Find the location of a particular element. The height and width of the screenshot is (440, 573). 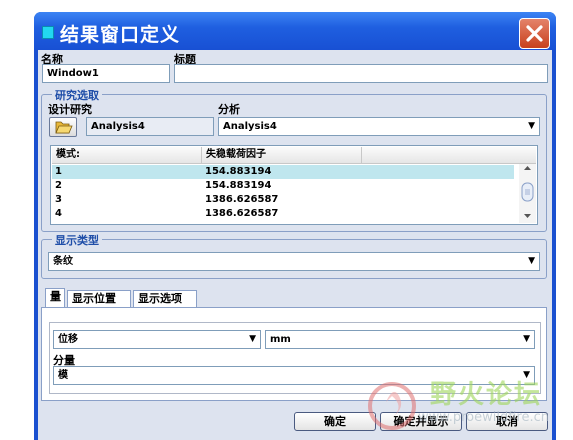

close-icon is located at coordinates (534, 33).